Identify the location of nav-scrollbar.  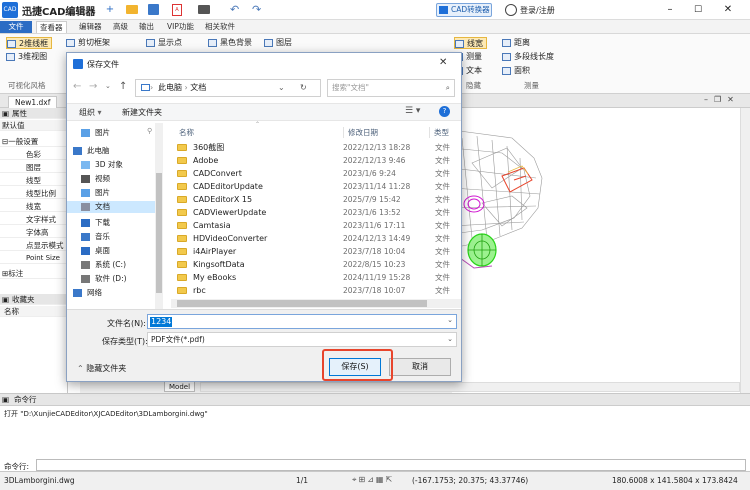
(159, 216).